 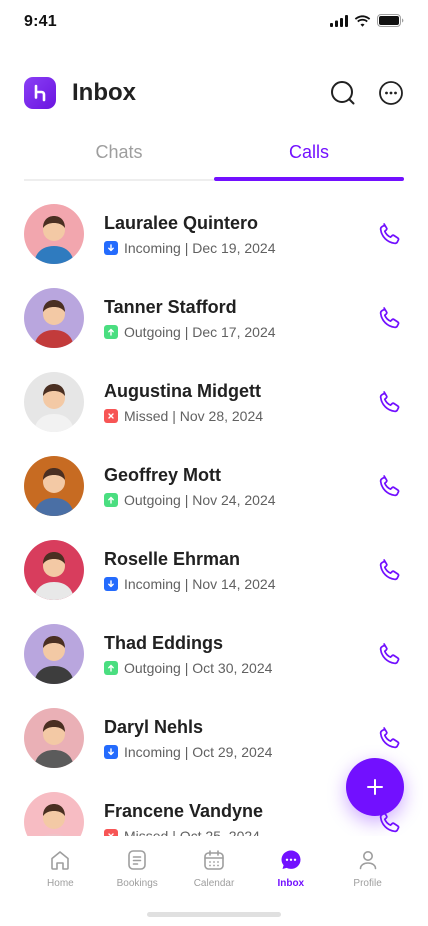 What do you see at coordinates (137, 883) in the screenshot?
I see `nav-label-bookings: Bookings` at bounding box center [137, 883].